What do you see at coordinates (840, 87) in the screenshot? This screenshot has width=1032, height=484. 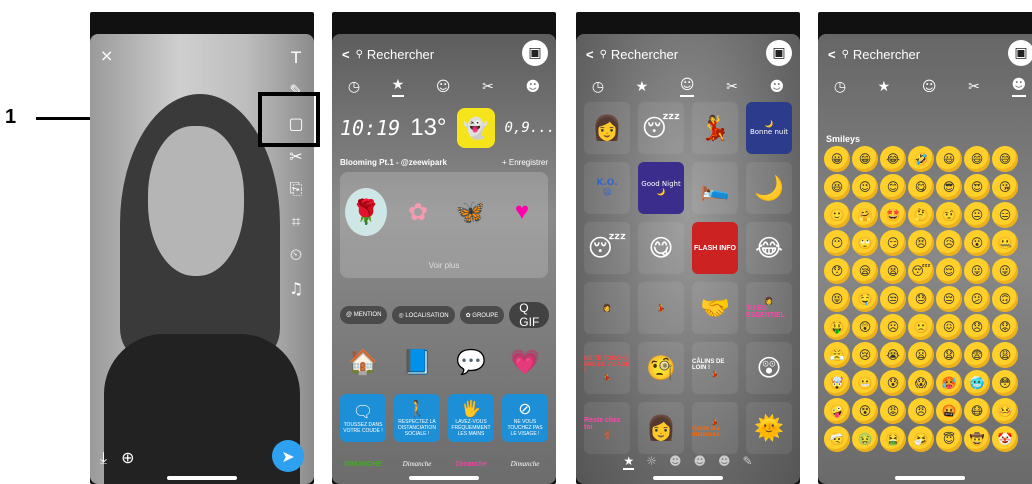 I see `tab-recent-icon: ◷` at bounding box center [840, 87].